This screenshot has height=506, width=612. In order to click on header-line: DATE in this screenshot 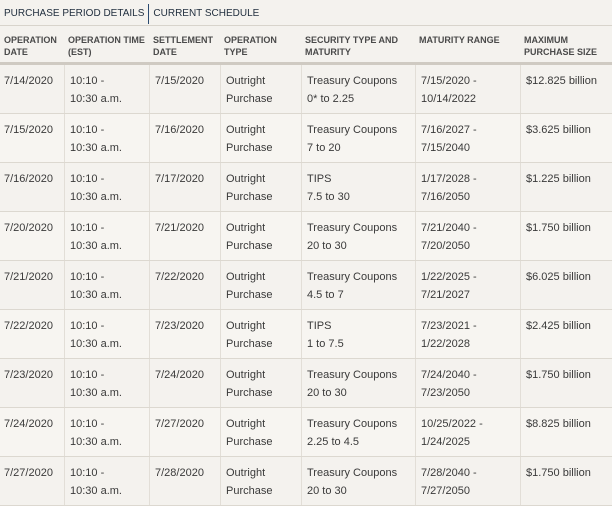, I will do `click(165, 52)`.